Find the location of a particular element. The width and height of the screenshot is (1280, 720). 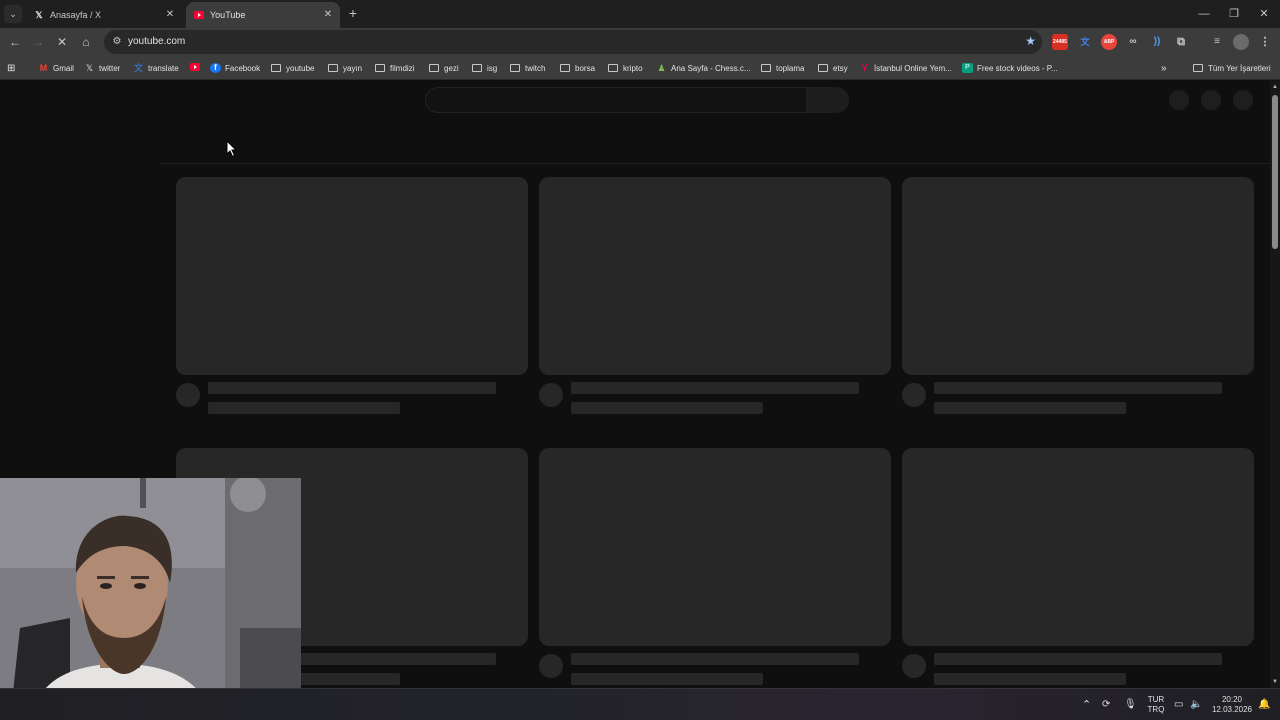

chess-pawn-icon: ♟ is located at coordinates (661, 68).